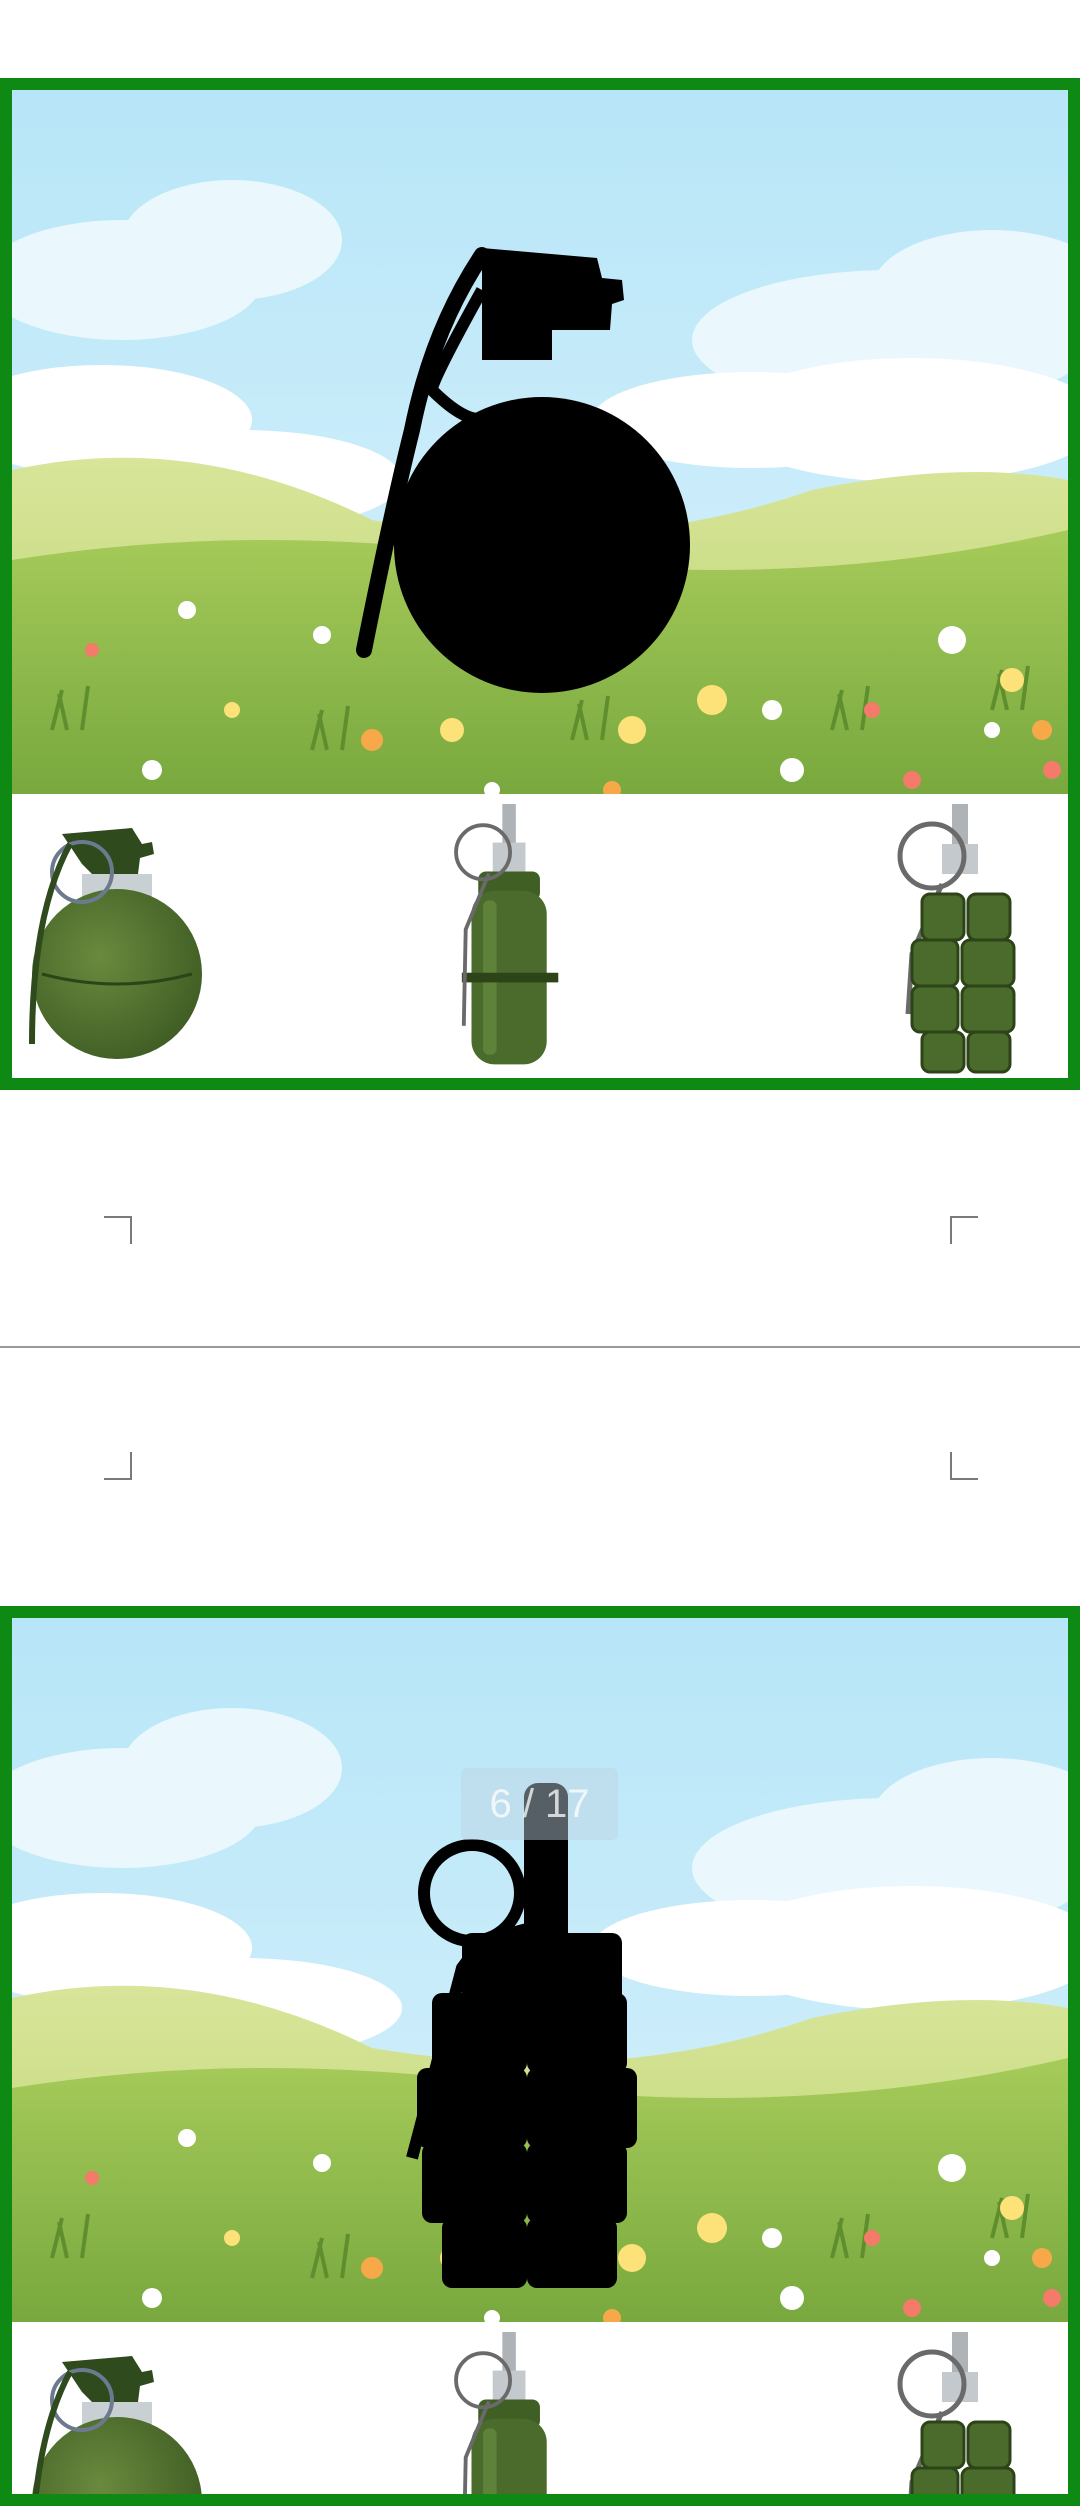  What do you see at coordinates (540, 1347) in the screenshot?
I see `page-divider` at bounding box center [540, 1347].